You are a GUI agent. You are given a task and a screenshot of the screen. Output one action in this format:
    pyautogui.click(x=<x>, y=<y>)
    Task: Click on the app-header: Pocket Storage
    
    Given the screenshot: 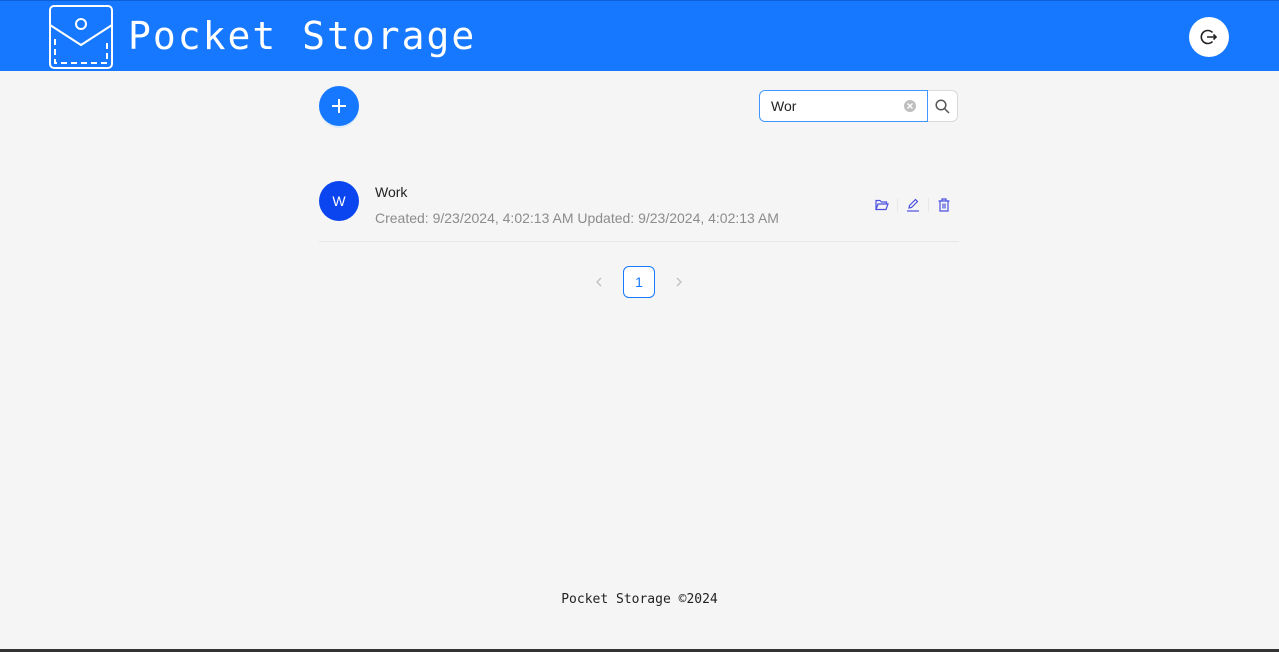 What is the action you would take?
    pyautogui.click(x=639, y=35)
    